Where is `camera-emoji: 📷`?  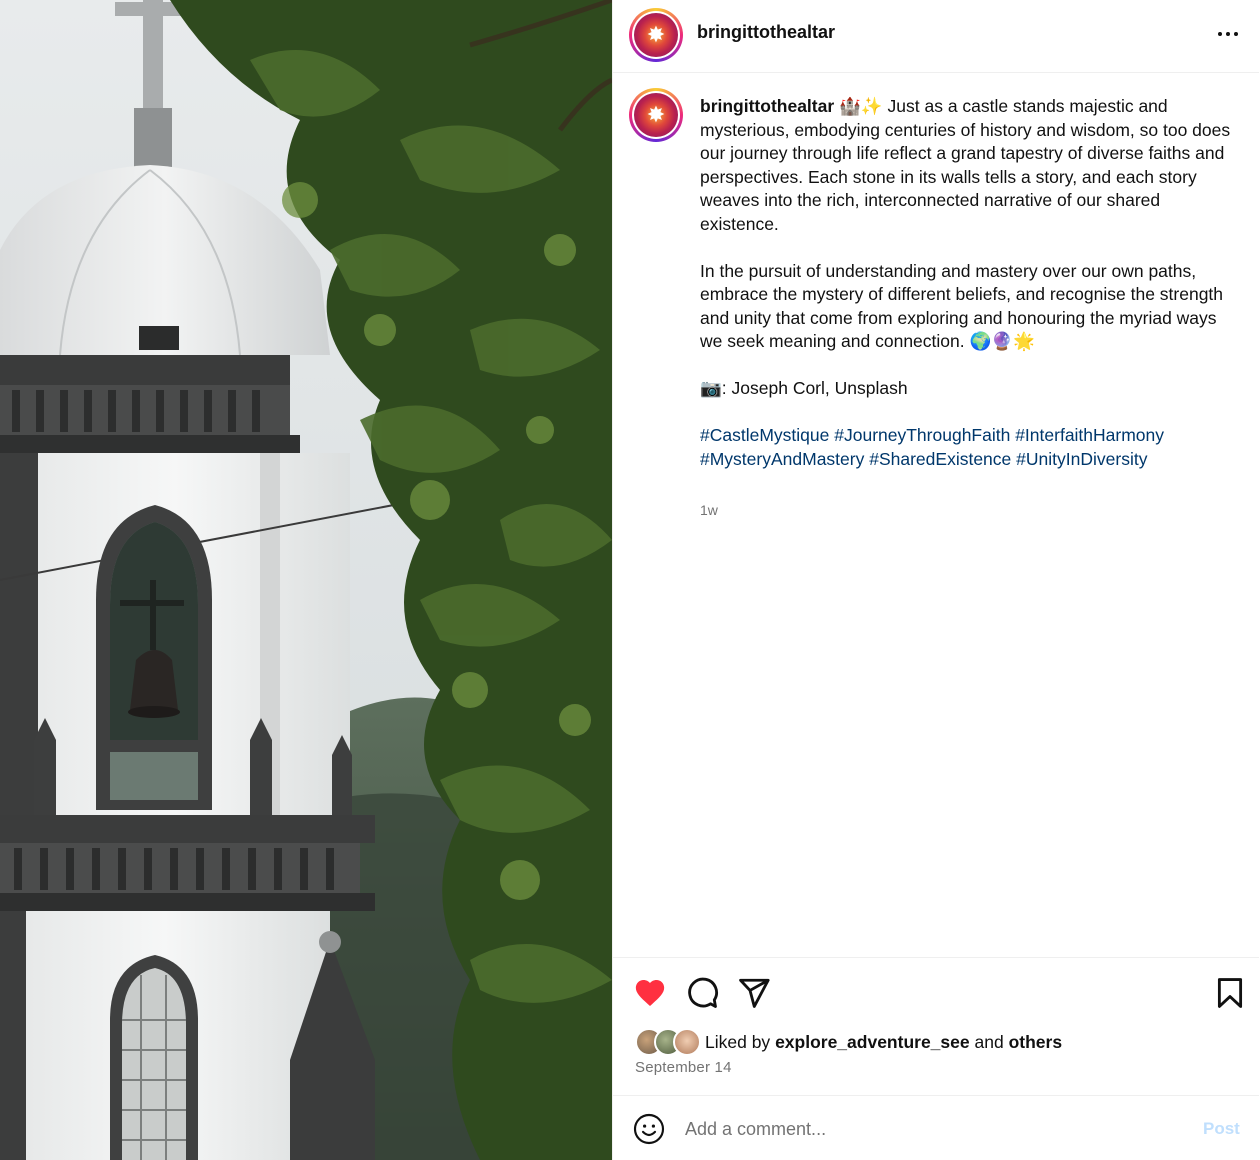 camera-emoji: 📷 is located at coordinates (711, 388).